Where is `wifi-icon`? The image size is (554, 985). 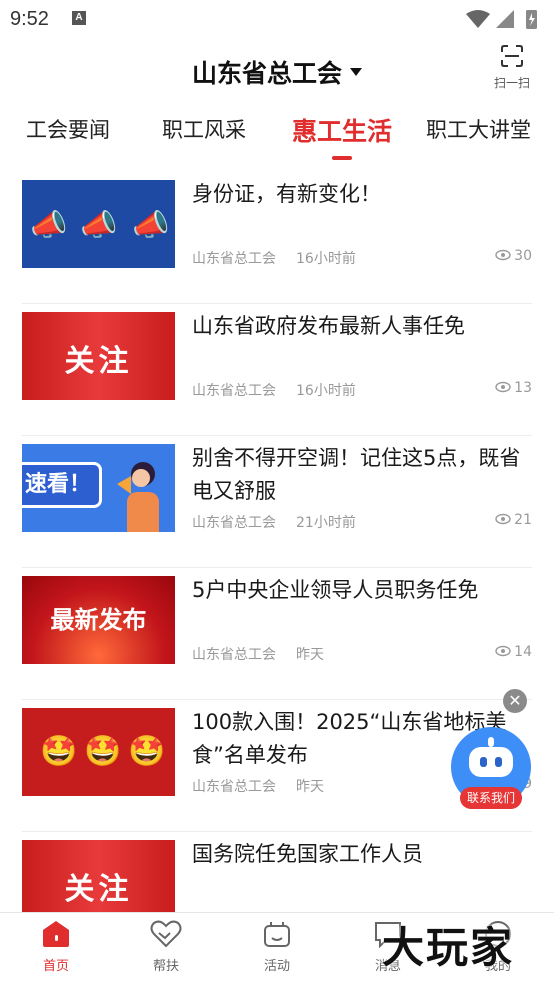
wifi-icon is located at coordinates (478, 19).